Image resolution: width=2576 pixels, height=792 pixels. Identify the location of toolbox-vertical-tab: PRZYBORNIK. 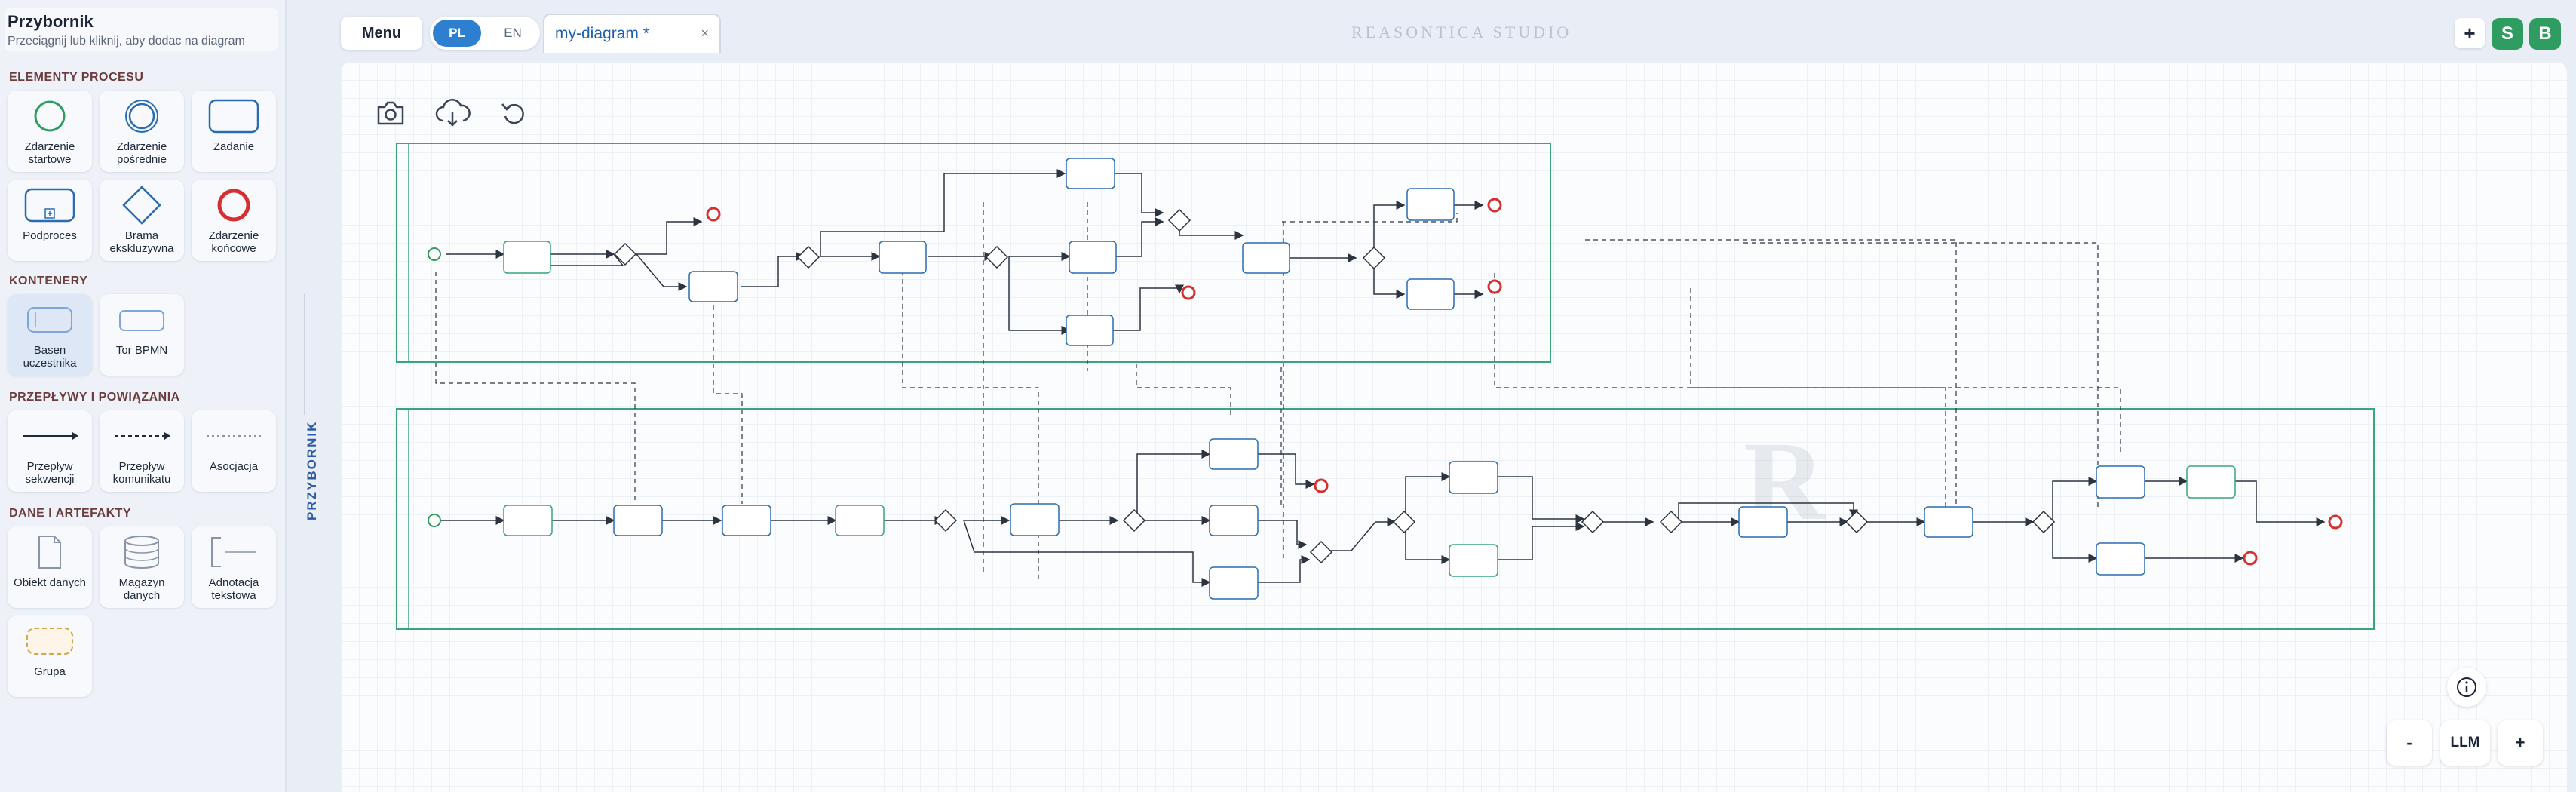
(312, 470).